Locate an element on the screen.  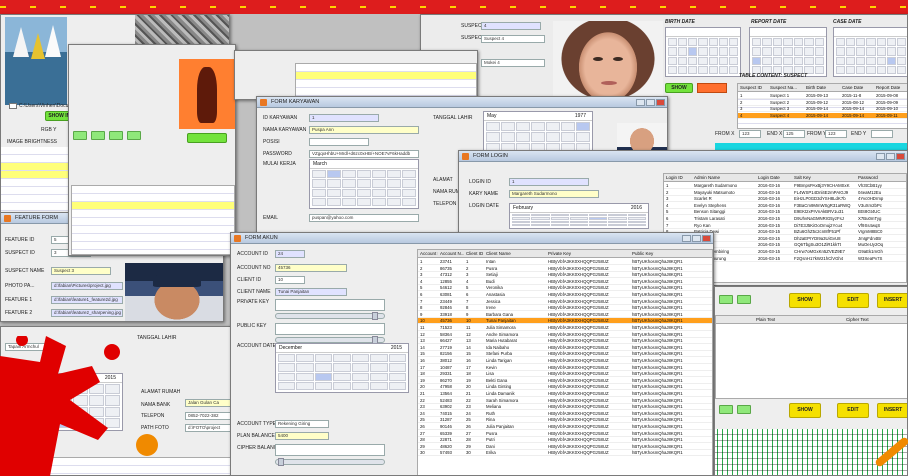
login-col-header: Salt Key is located at coordinates (825, 178).